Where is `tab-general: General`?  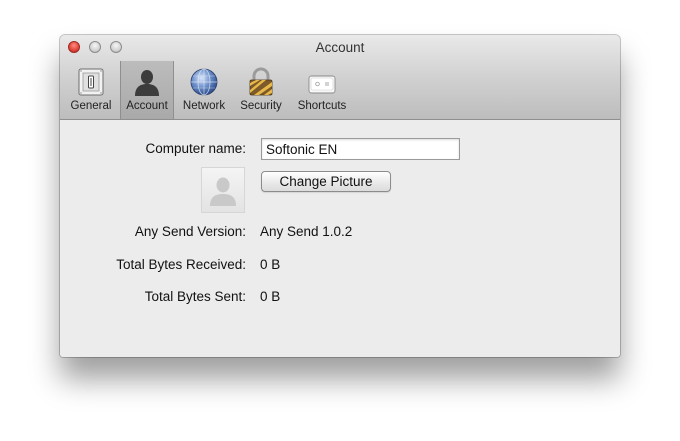 tab-general: General is located at coordinates (91, 90).